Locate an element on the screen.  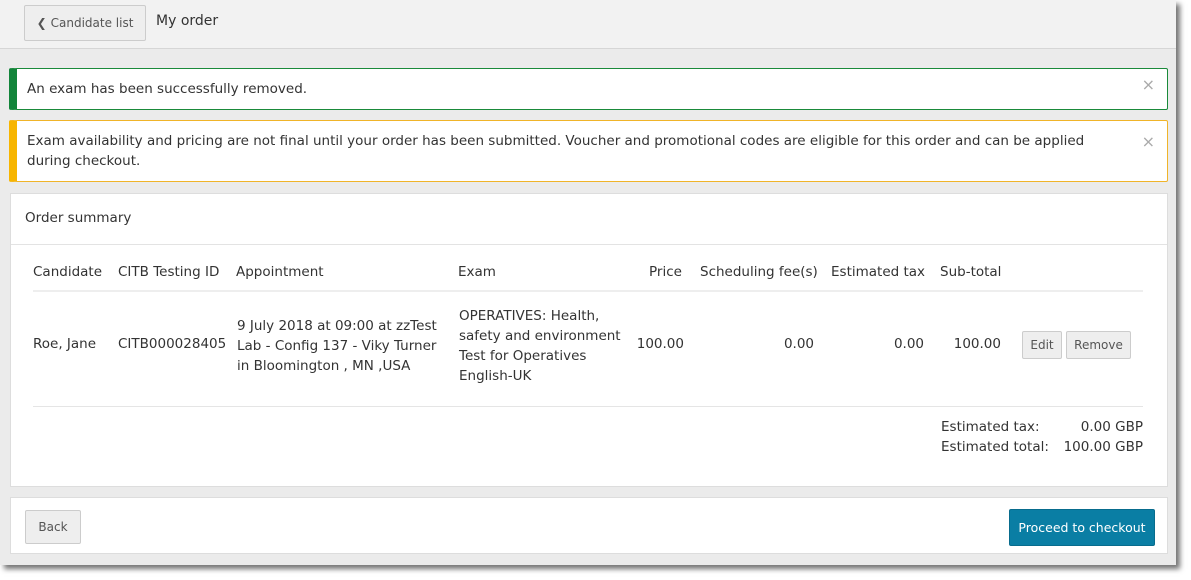
column-header-scheduling-fee: Scheduling fee(s) is located at coordinates (759, 272).